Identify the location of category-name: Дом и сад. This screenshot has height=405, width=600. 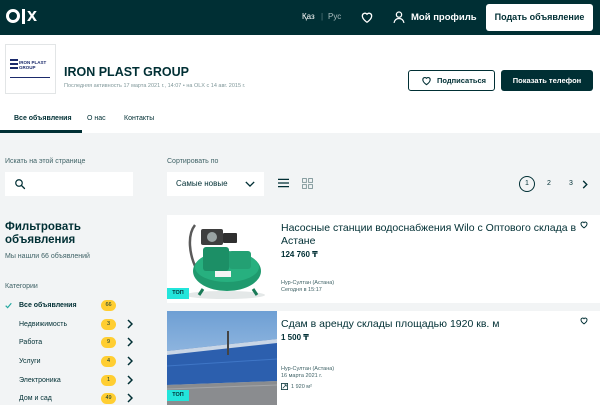
(35, 398).